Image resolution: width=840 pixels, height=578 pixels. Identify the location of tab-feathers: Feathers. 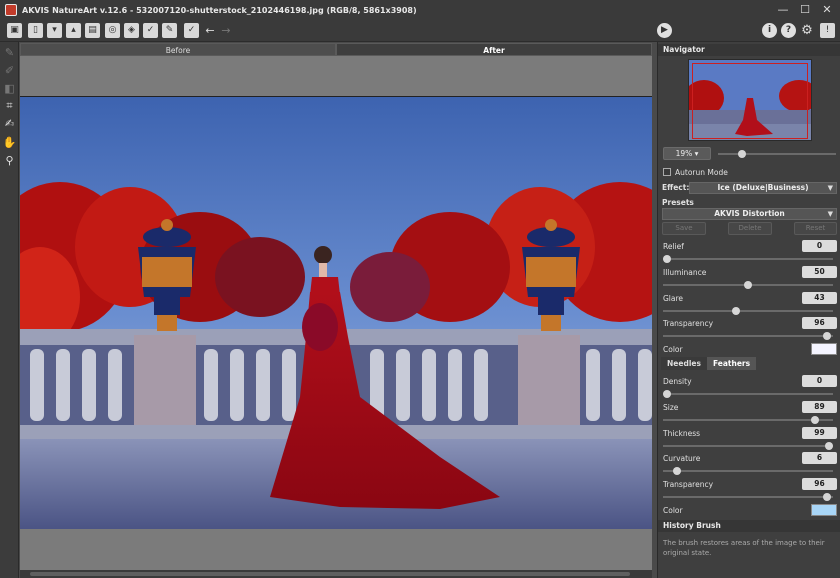
(731, 363).